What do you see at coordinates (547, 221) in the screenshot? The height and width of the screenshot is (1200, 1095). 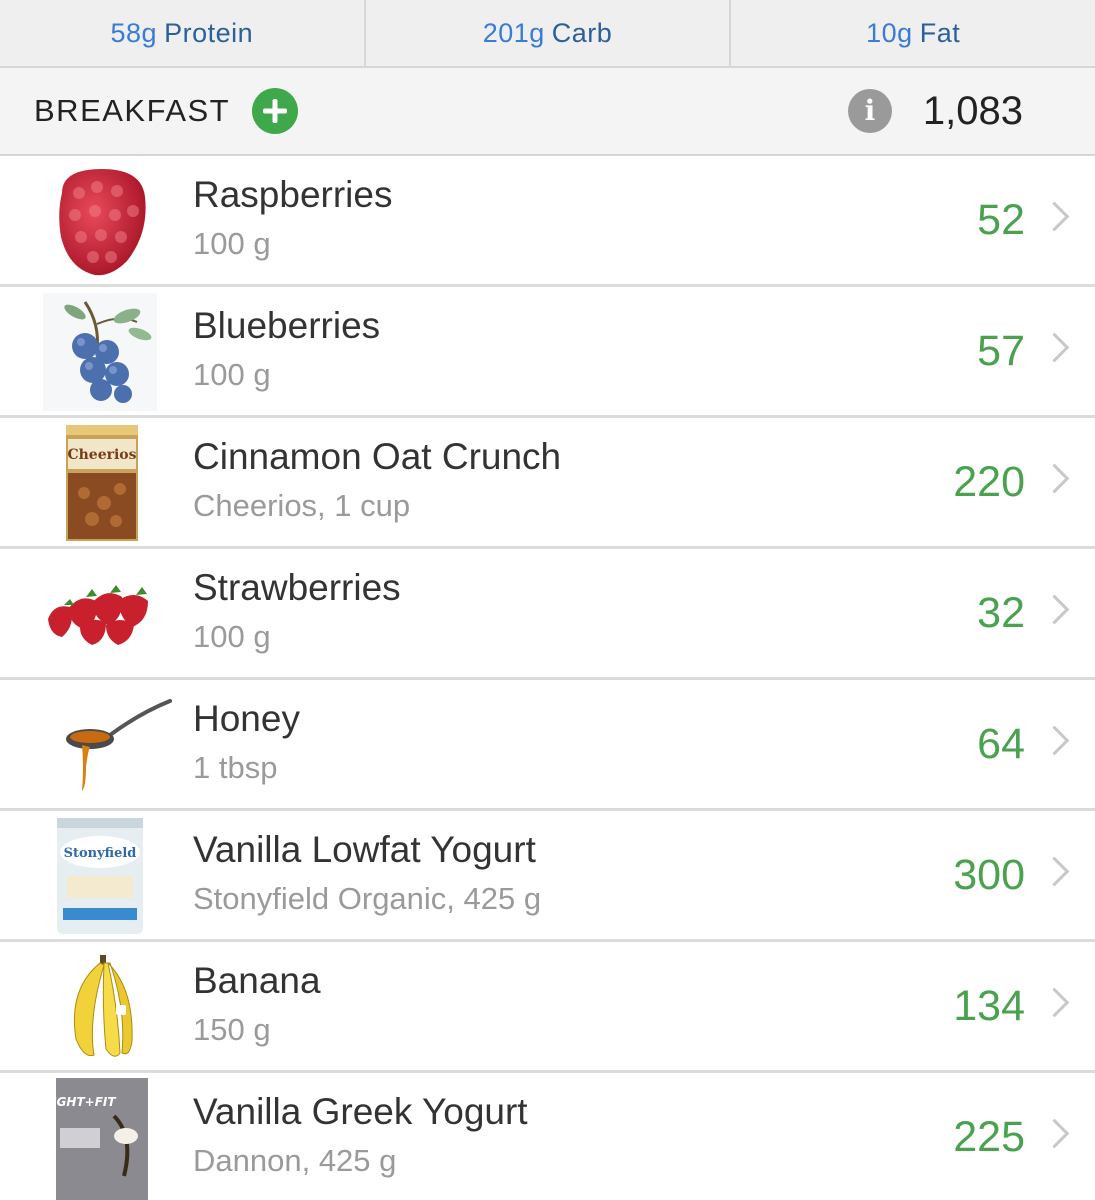 I see `food-row-raspberries: Raspberries 100 g 52` at bounding box center [547, 221].